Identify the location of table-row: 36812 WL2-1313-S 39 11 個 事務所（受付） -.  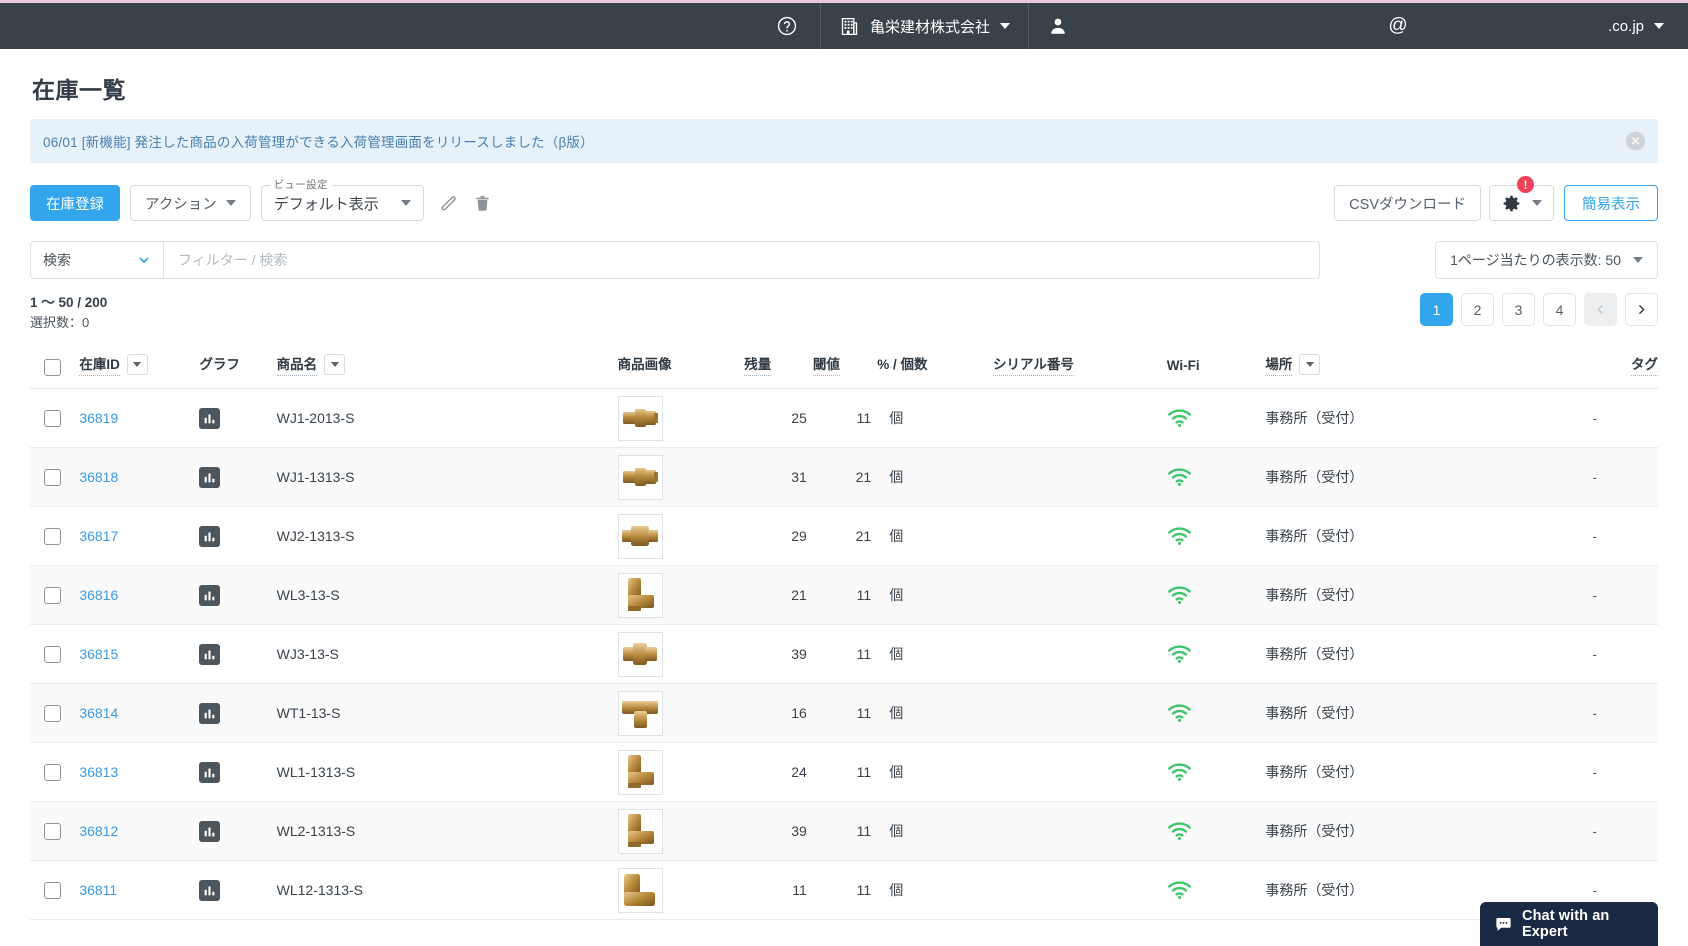
(844, 831).